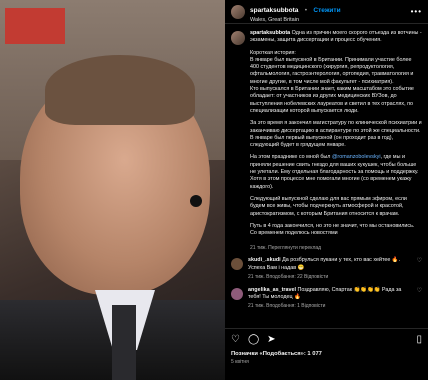 This screenshot has width=428, height=380. I want to click on likes-count: Позначки «Подобається»: 1 077, so click(326, 354).